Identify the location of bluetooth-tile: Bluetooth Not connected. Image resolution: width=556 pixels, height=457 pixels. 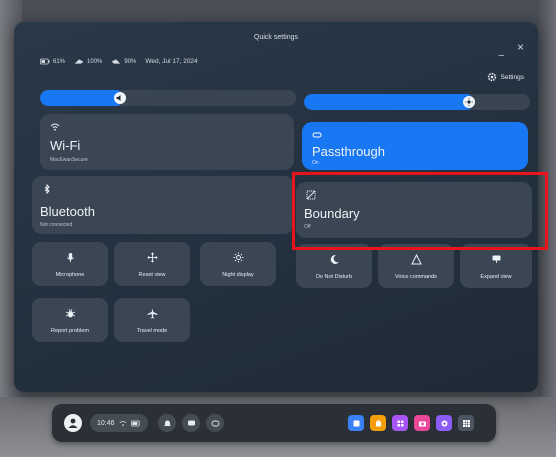
(163, 205).